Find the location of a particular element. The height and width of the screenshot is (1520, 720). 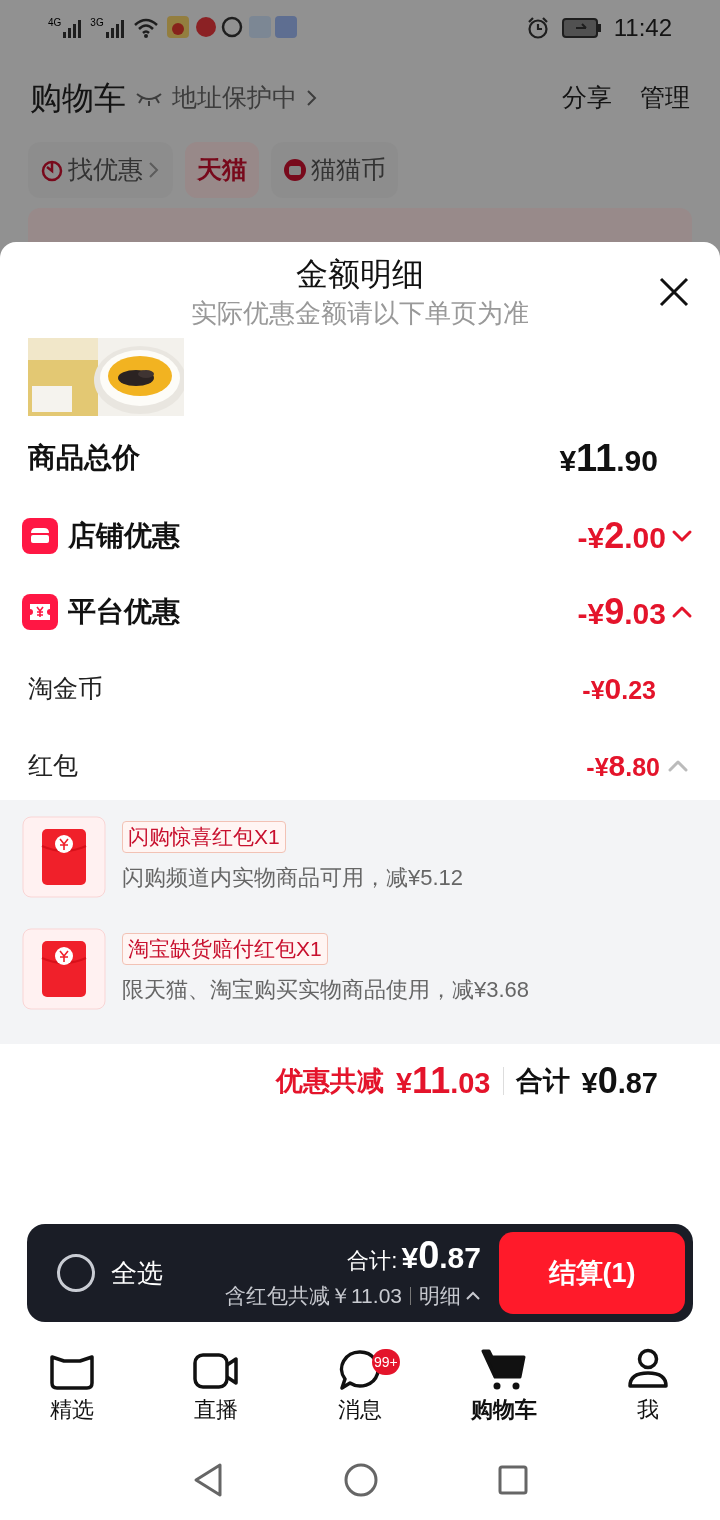

discount-amount: -¥9.03 is located at coordinates (621, 612).